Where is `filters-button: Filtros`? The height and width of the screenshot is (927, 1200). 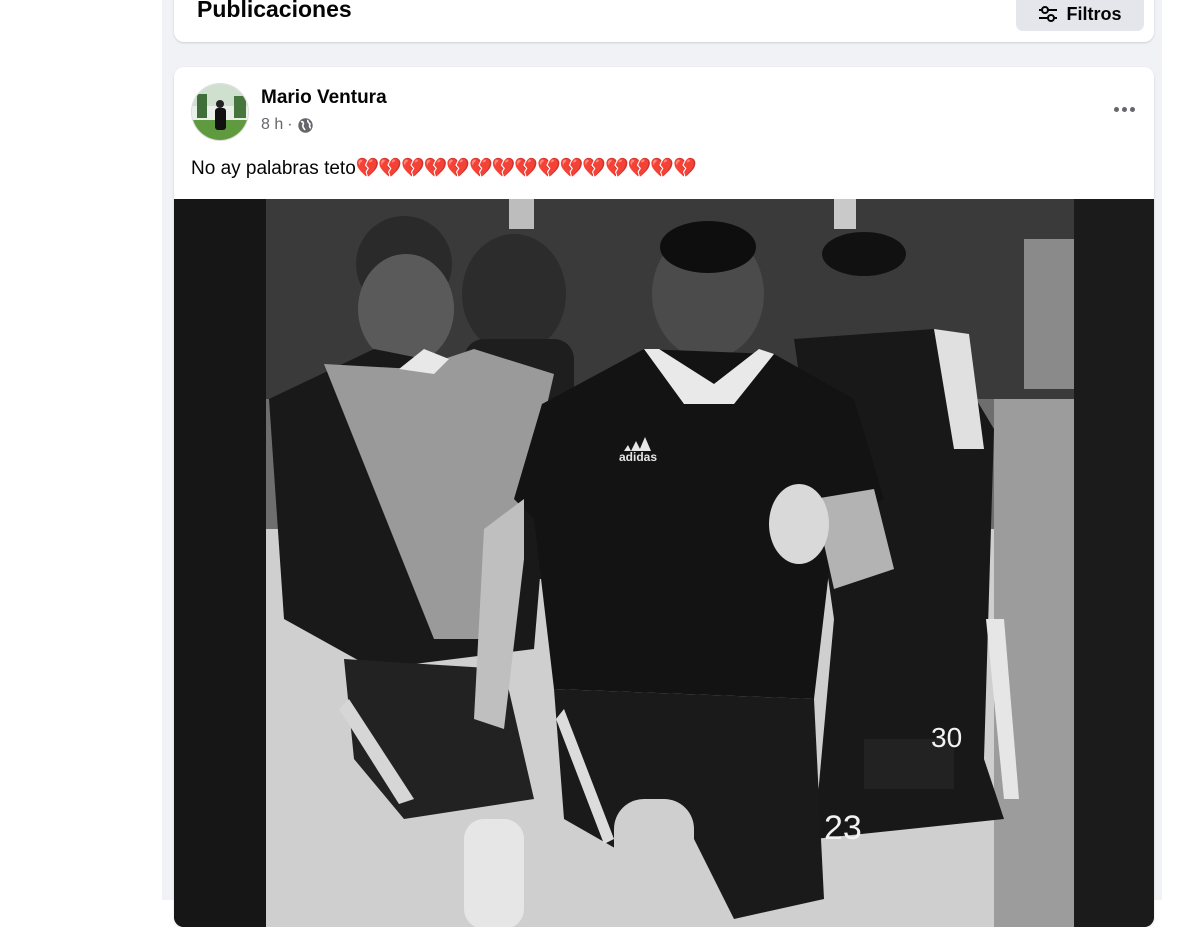
filters-button: Filtros is located at coordinates (1080, 15).